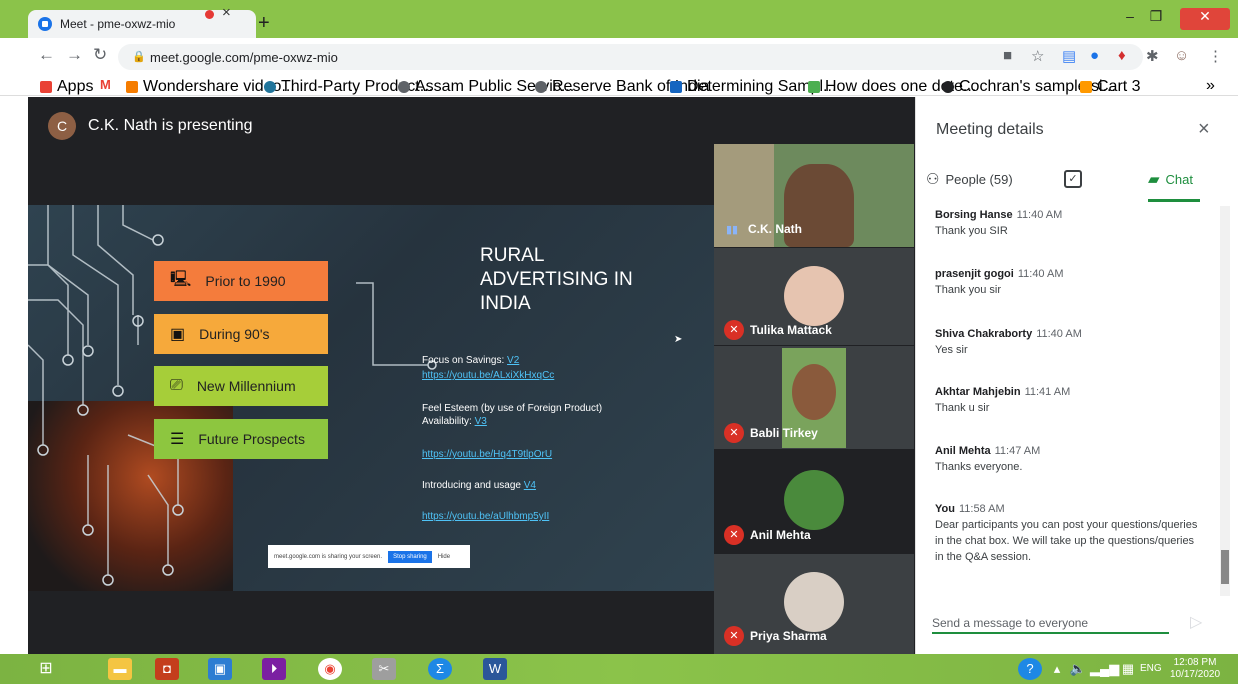  Describe the element at coordinates (264, 23) in the screenshot. I see `new-tab-button: +` at that location.